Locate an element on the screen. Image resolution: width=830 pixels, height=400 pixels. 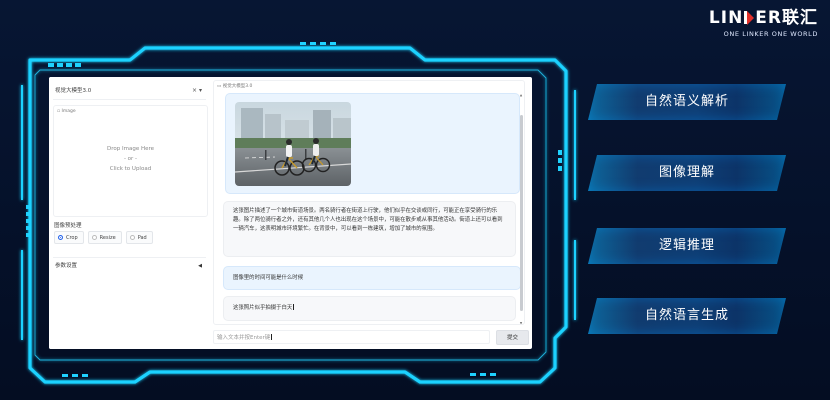
street-cyclists-photo is located at coordinates (293, 144).